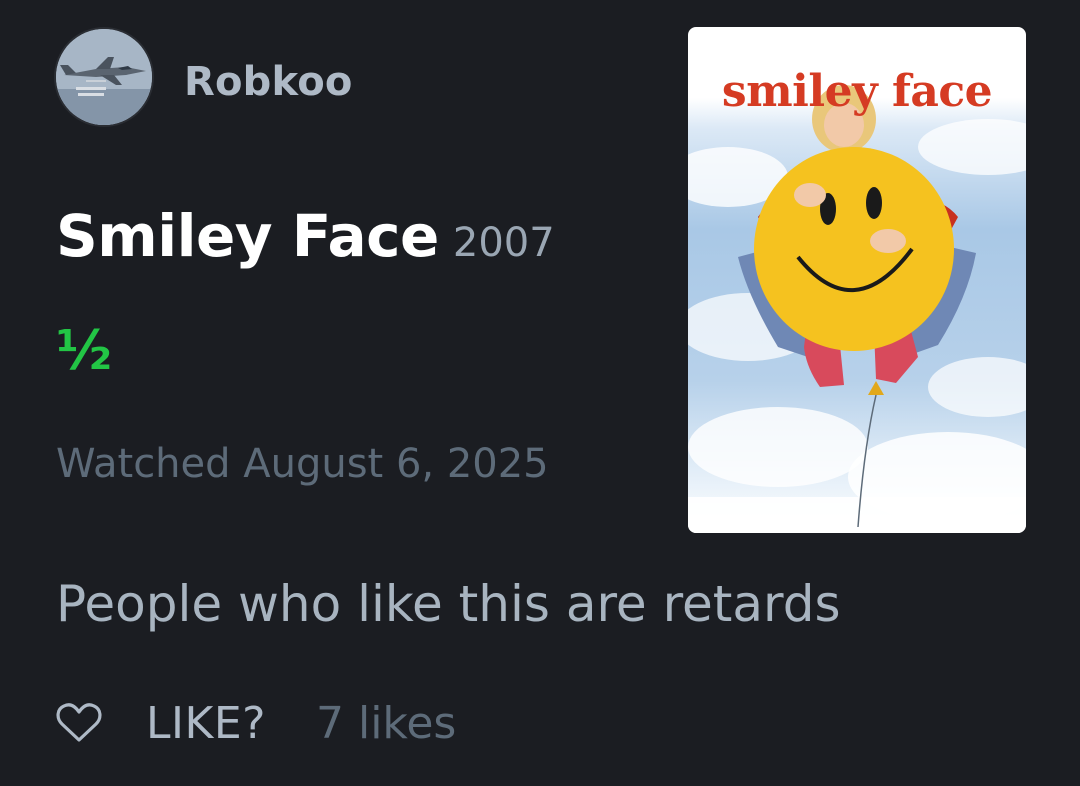  What do you see at coordinates (79, 723) in the screenshot?
I see `heart-outline-icon` at bounding box center [79, 723].